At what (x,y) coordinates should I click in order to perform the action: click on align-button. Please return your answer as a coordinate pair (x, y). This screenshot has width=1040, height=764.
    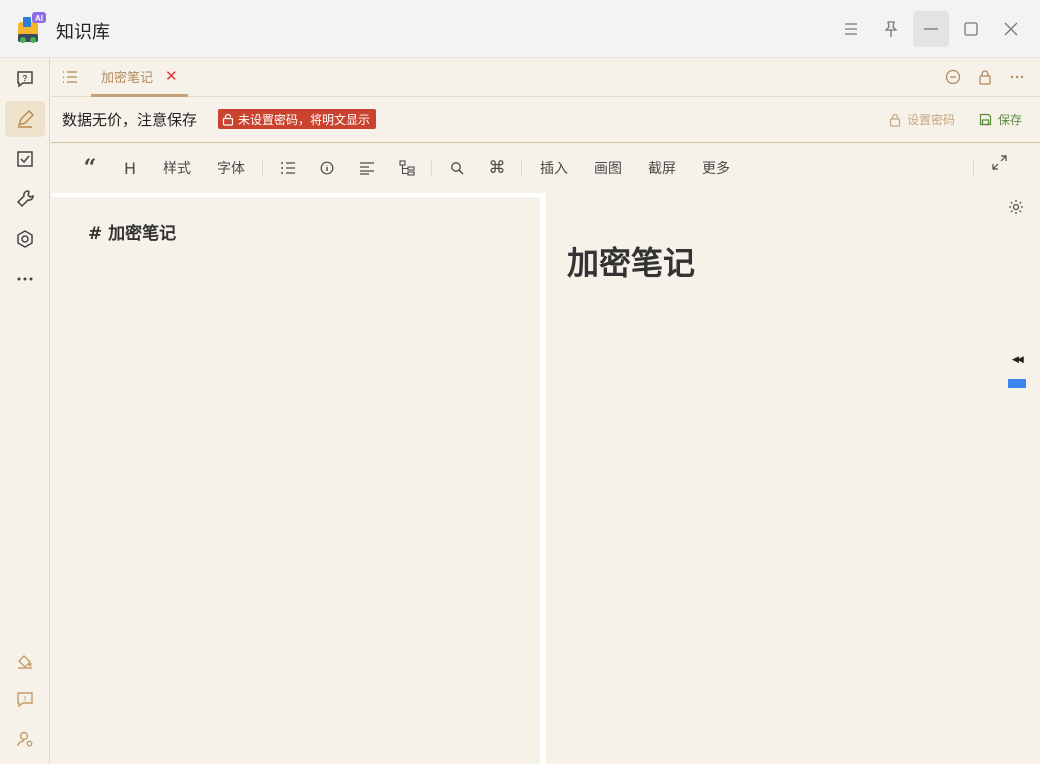
    Looking at the image, I should click on (367, 168).